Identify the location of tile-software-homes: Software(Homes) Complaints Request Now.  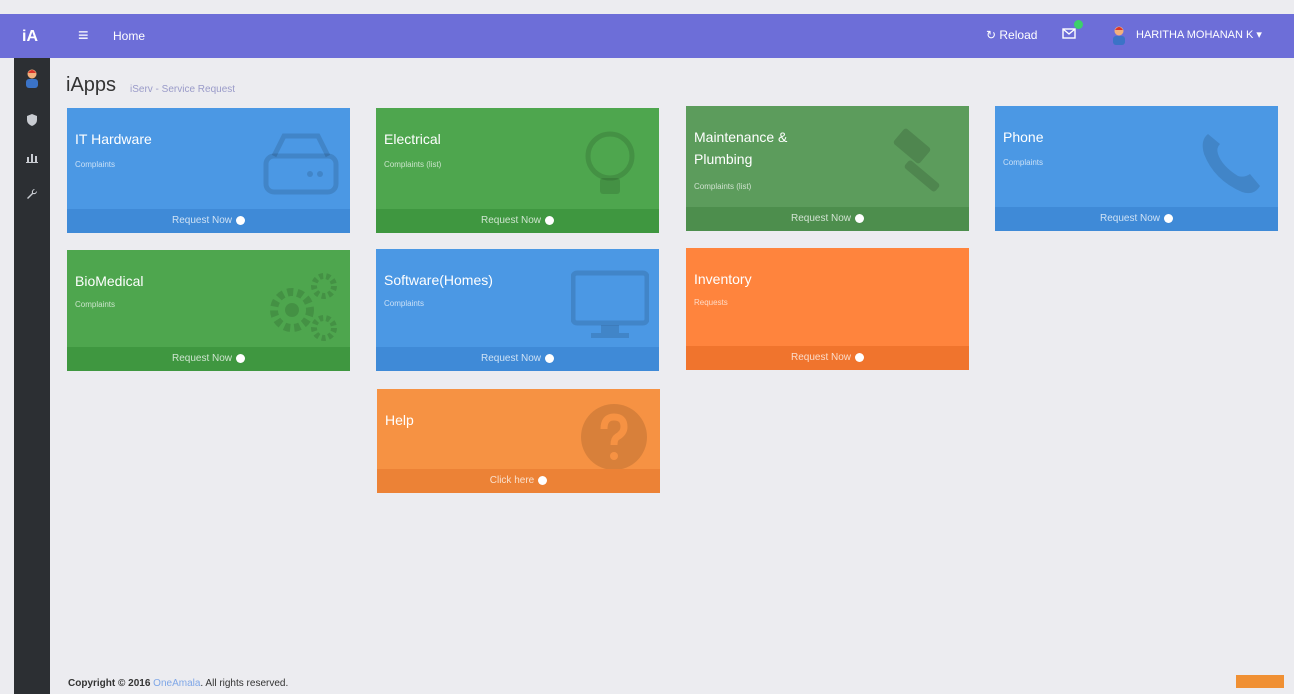
(517, 310).